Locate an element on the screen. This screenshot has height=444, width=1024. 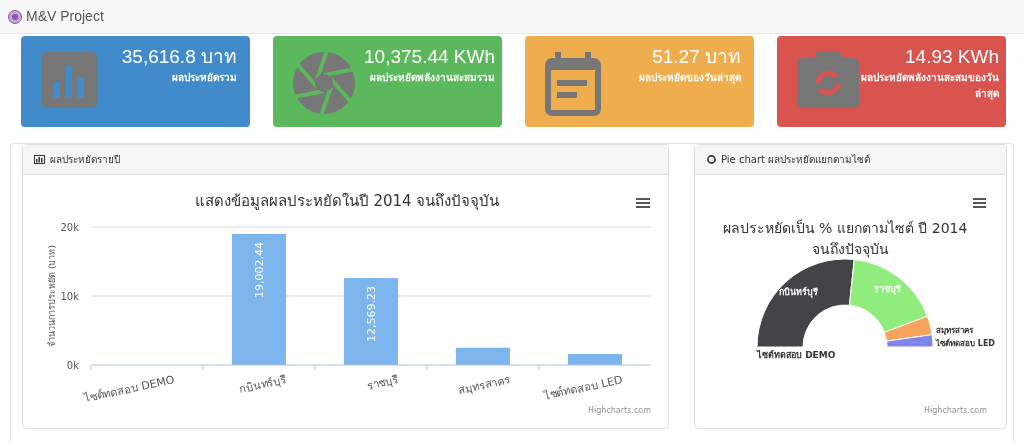
y-tick-label: 0k is located at coordinates (72, 365).